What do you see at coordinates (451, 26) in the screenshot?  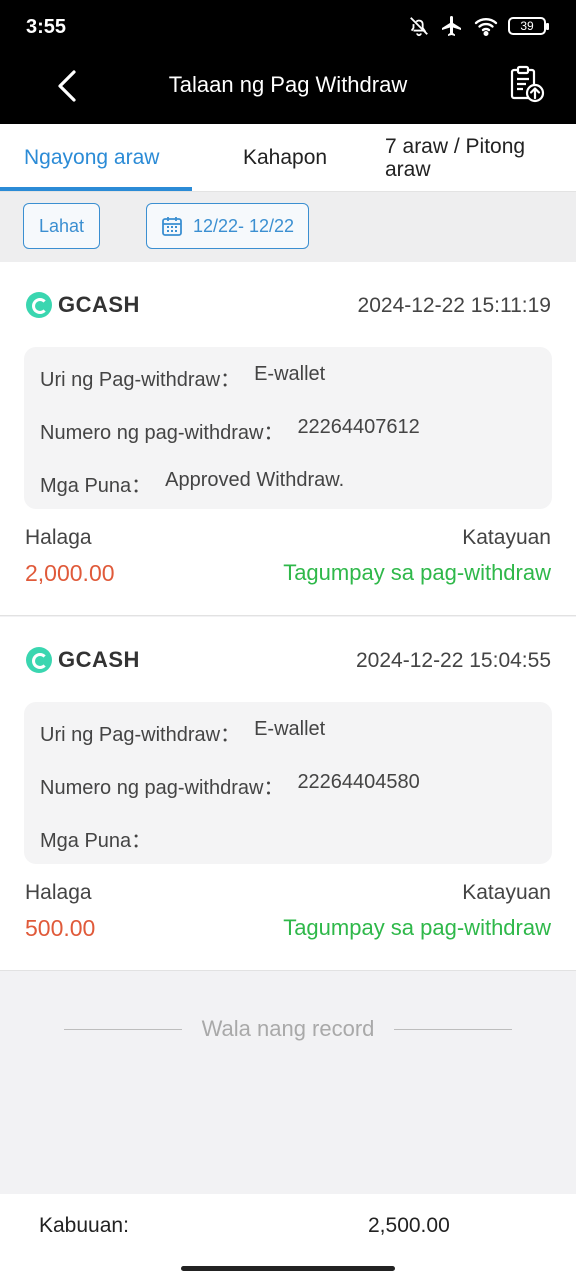 I see `airplane-icon` at bounding box center [451, 26].